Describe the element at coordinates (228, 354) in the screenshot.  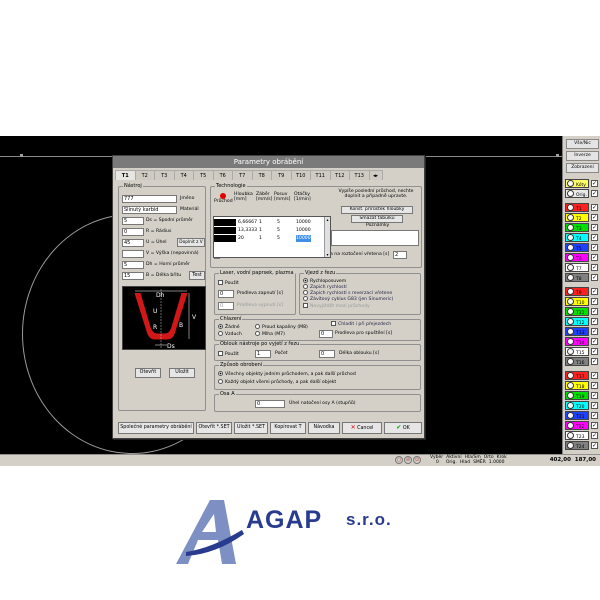
I see `arc-use-checkbox: Použít` at that location.